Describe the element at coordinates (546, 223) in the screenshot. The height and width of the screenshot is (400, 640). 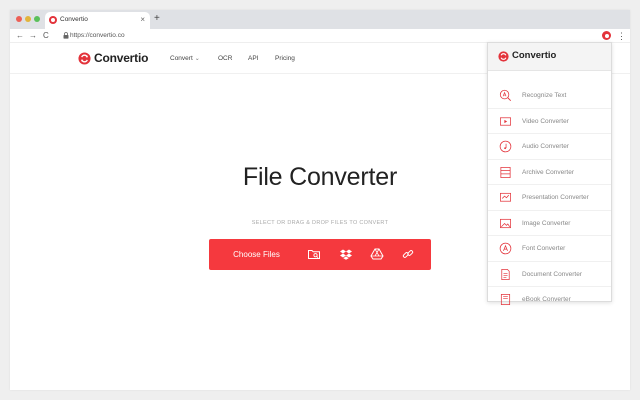
I see `popup-item-label: Image Converter` at that location.